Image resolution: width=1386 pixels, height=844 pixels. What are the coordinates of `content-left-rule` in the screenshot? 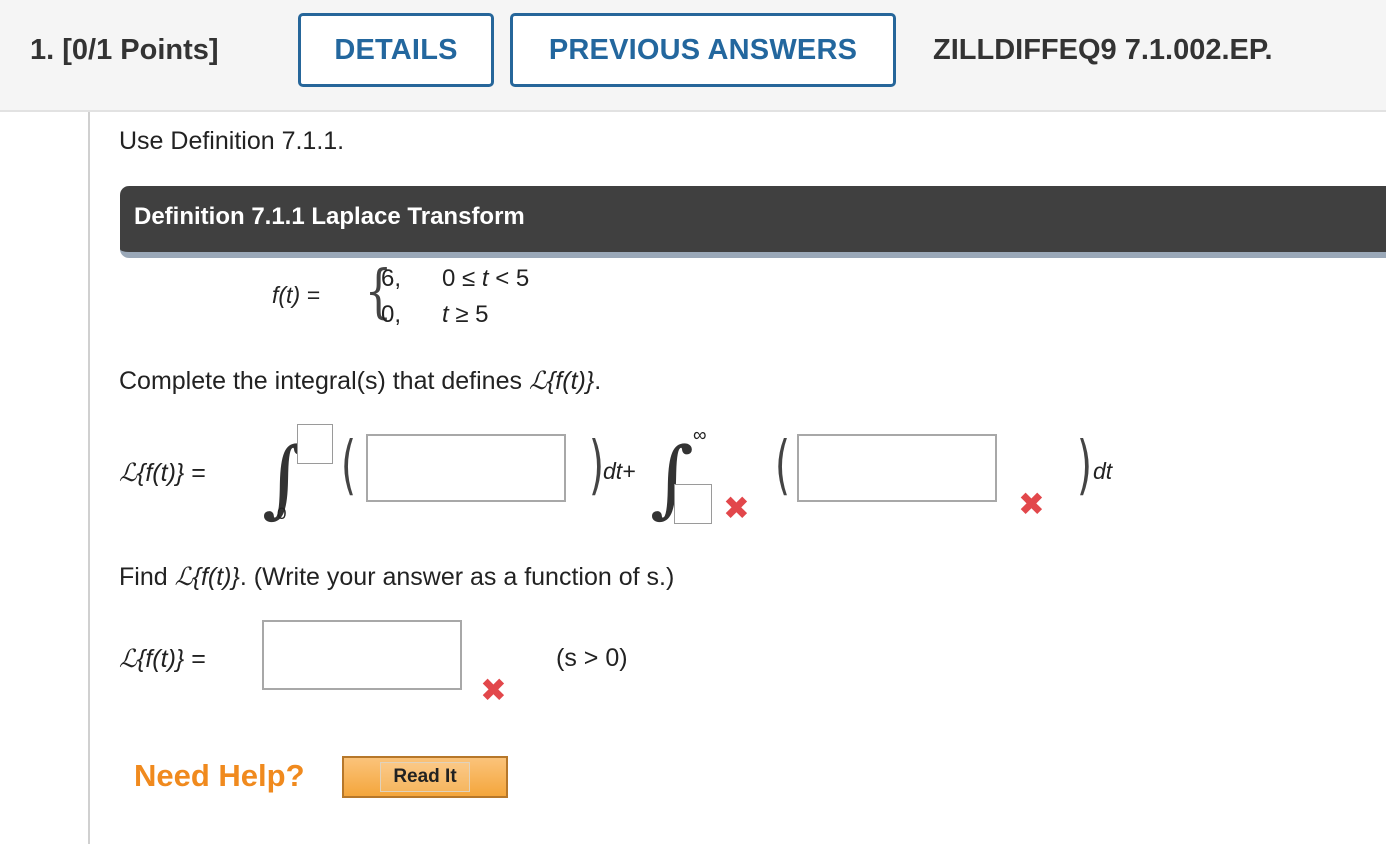 It's located at (89, 478).